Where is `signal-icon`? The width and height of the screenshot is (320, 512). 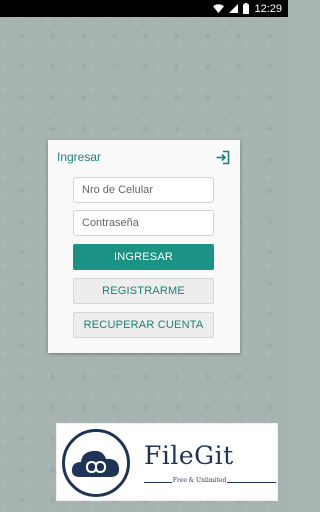 signal-icon is located at coordinates (234, 8).